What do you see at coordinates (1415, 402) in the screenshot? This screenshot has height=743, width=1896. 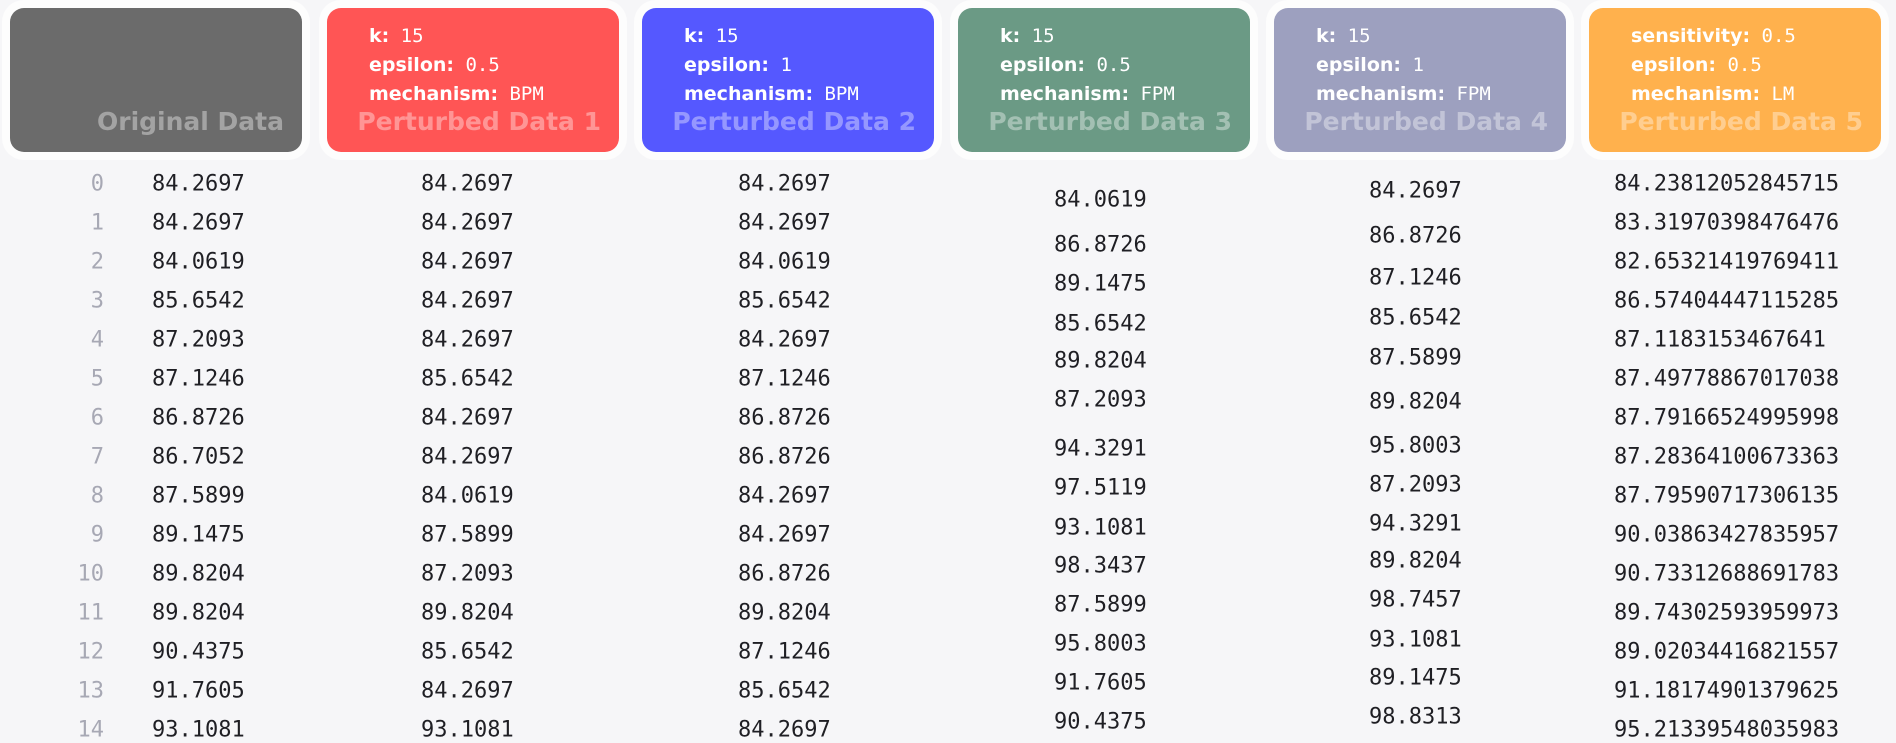 I see `cell-perturbed-4: 89.8204` at bounding box center [1415, 402].